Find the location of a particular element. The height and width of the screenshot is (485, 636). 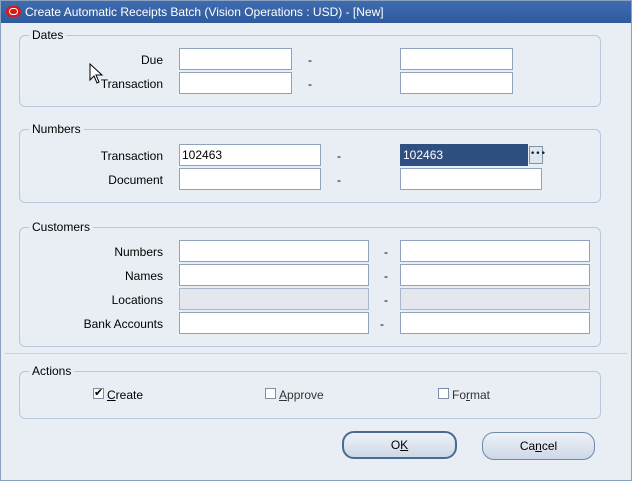

create-checkbox is located at coordinates (98, 392).